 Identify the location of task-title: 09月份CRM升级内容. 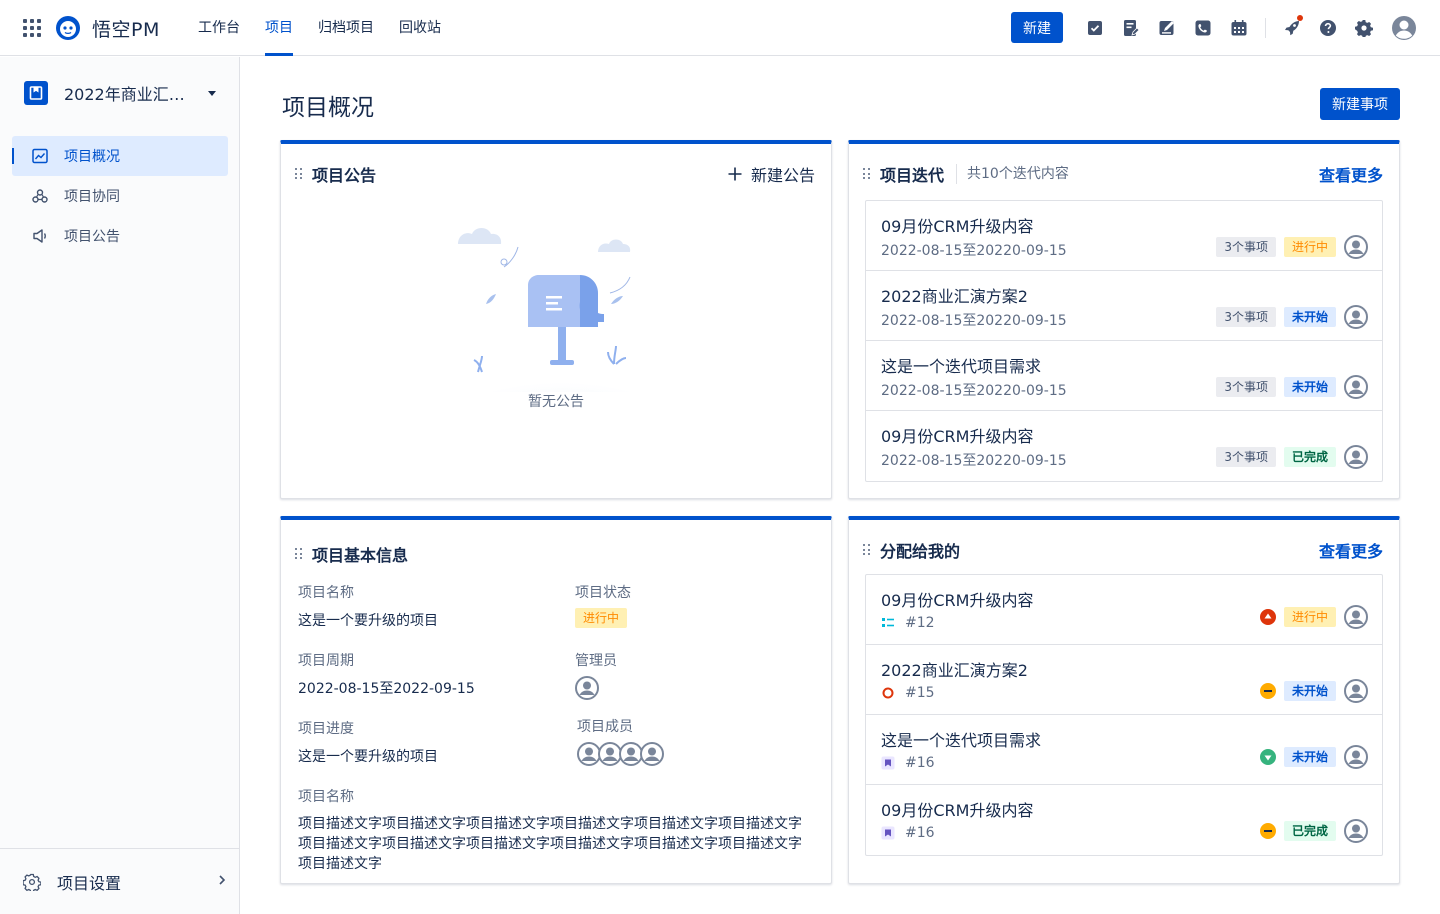
(957, 600).